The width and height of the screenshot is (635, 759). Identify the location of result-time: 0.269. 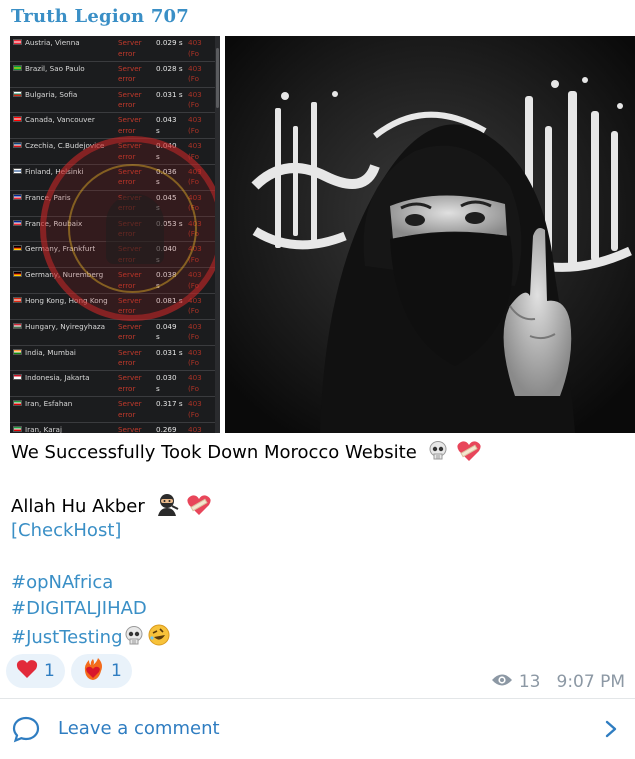
(170, 429).